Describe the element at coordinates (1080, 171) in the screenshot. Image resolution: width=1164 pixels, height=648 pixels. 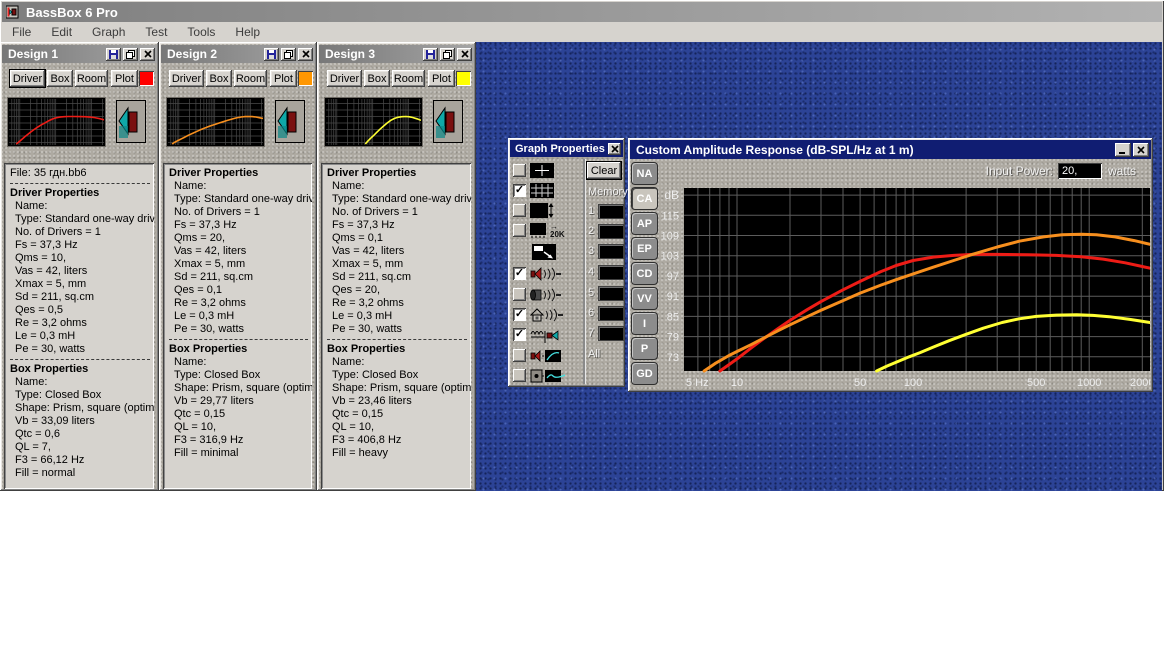
I see `input-power-field` at that location.